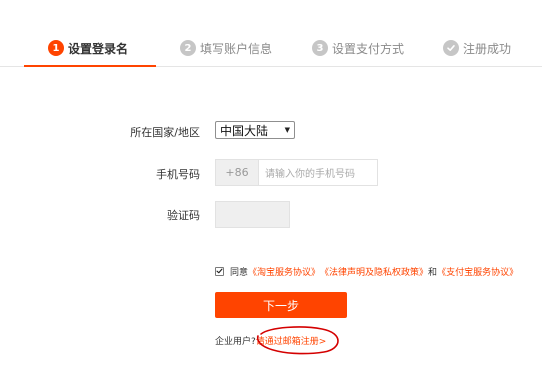 The image size is (542, 389). Describe the element at coordinates (320, 48) in the screenshot. I see `step-number-badge: 3` at that location.